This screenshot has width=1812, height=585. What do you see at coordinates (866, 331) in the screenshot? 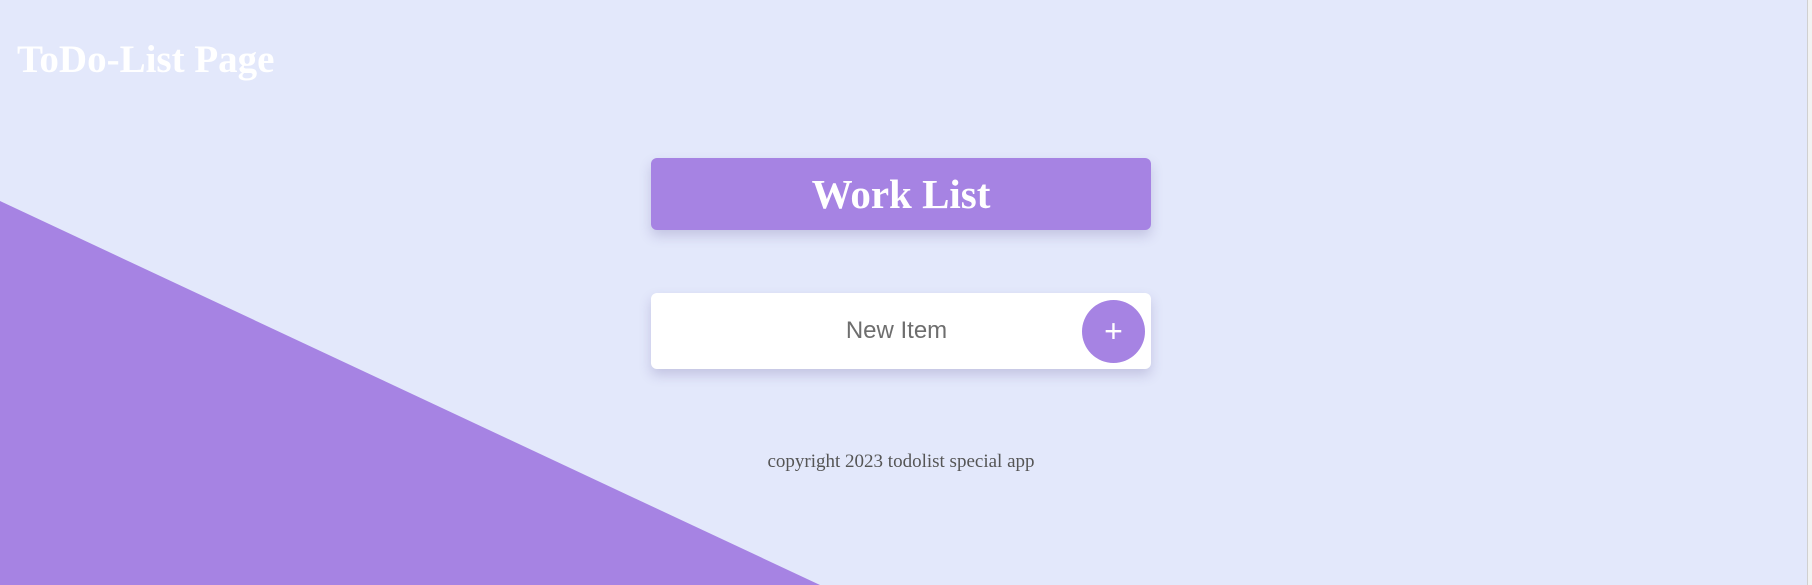
I see `new-item-input` at bounding box center [866, 331].